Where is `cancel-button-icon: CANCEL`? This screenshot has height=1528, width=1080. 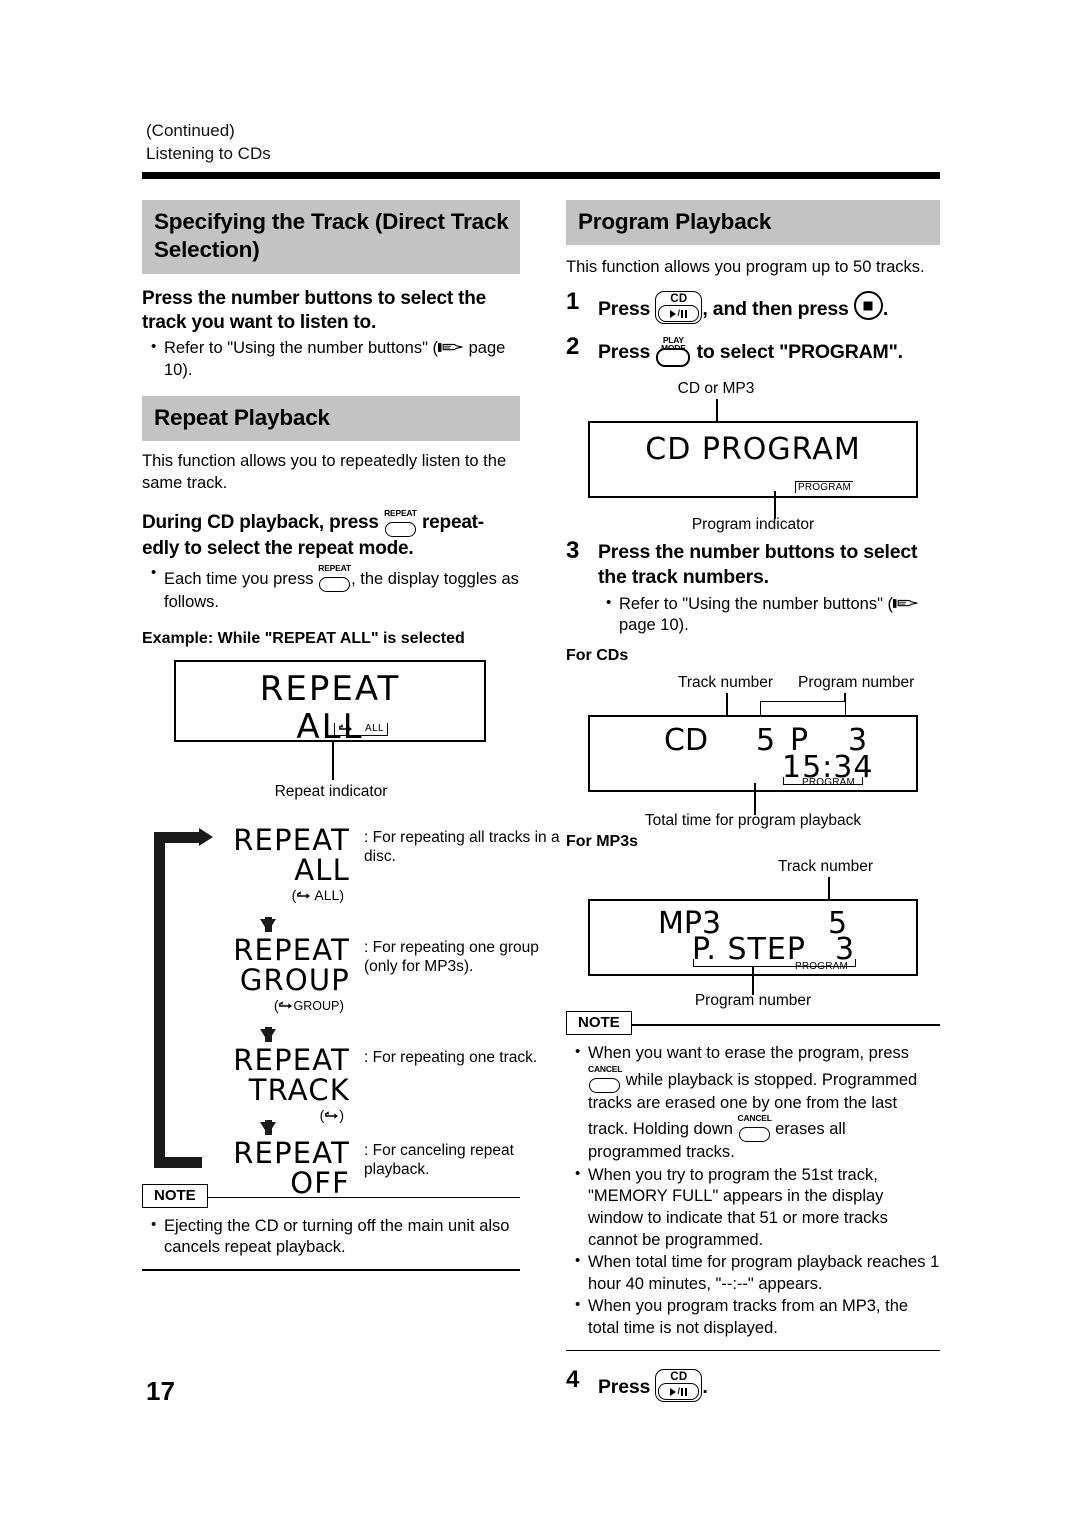 cancel-button-icon: CANCEL is located at coordinates (605, 1079).